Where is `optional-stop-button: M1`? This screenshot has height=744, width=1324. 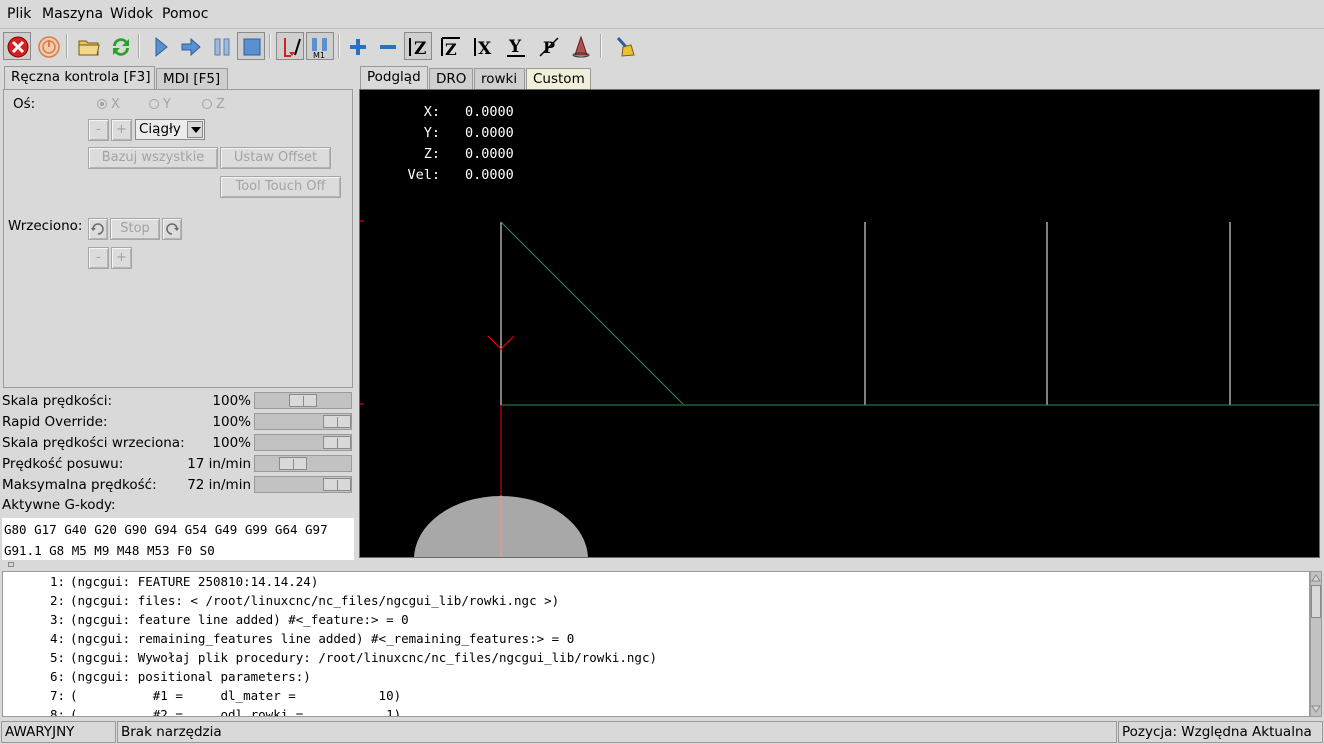 optional-stop-button: M1 is located at coordinates (320, 46).